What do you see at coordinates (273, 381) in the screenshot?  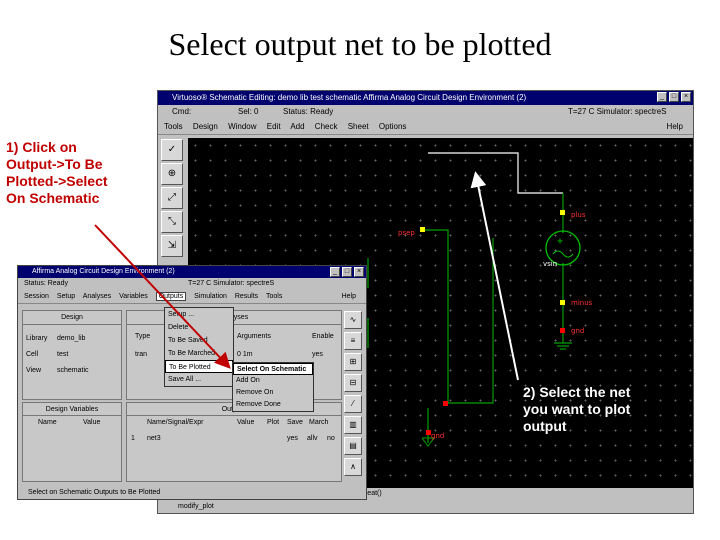 I see `submenu-add-on: Add On` at bounding box center [273, 381].